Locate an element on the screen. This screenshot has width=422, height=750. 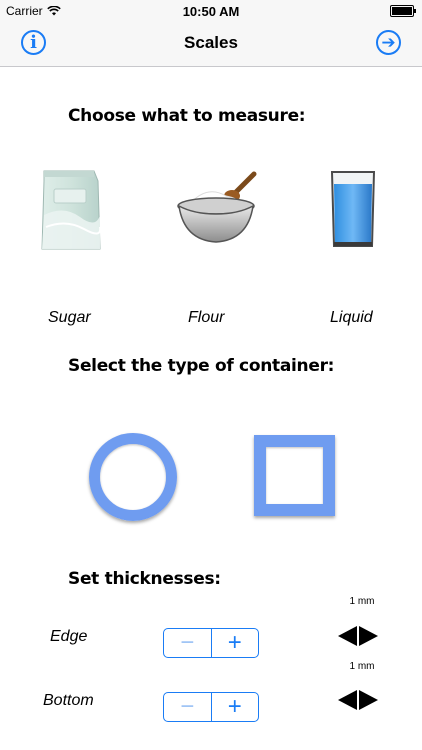
liquid-option is located at coordinates (353, 210).